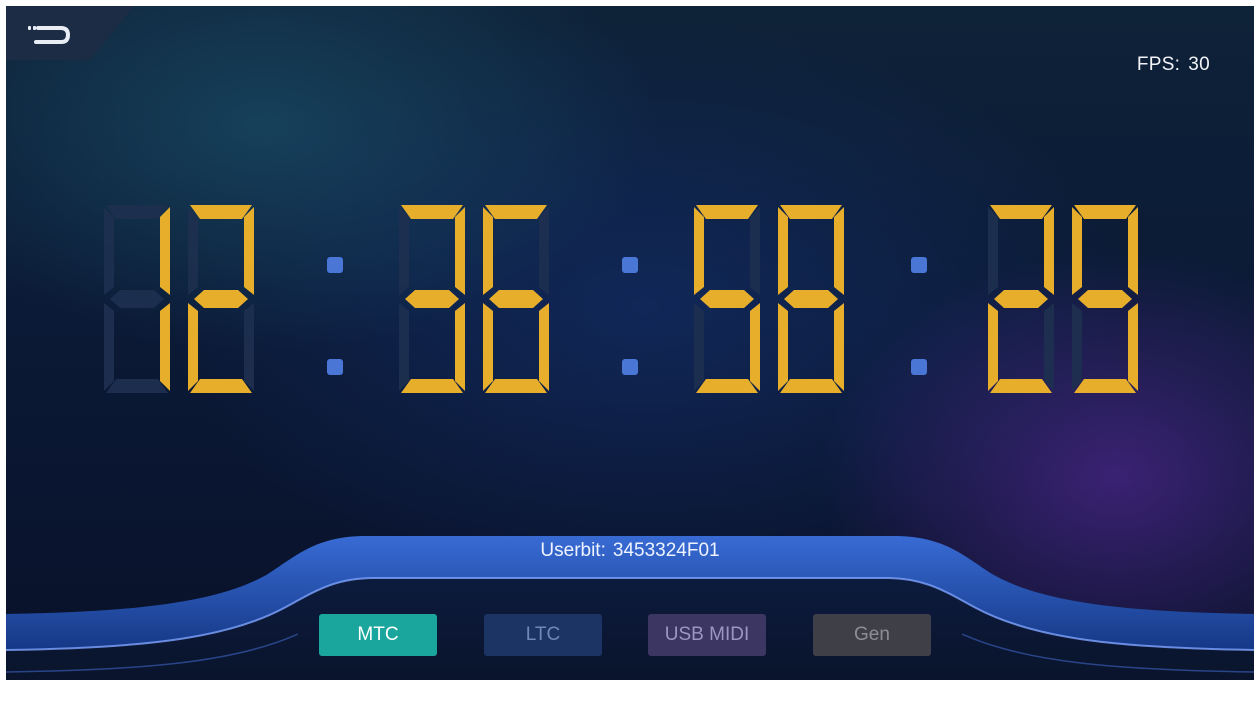 The image size is (1259, 706). I want to click on digit-hours-tens, so click(137, 299).